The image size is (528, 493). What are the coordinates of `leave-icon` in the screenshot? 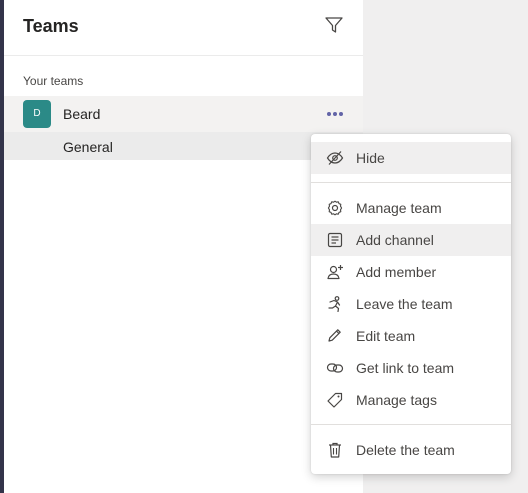 It's located at (335, 304).